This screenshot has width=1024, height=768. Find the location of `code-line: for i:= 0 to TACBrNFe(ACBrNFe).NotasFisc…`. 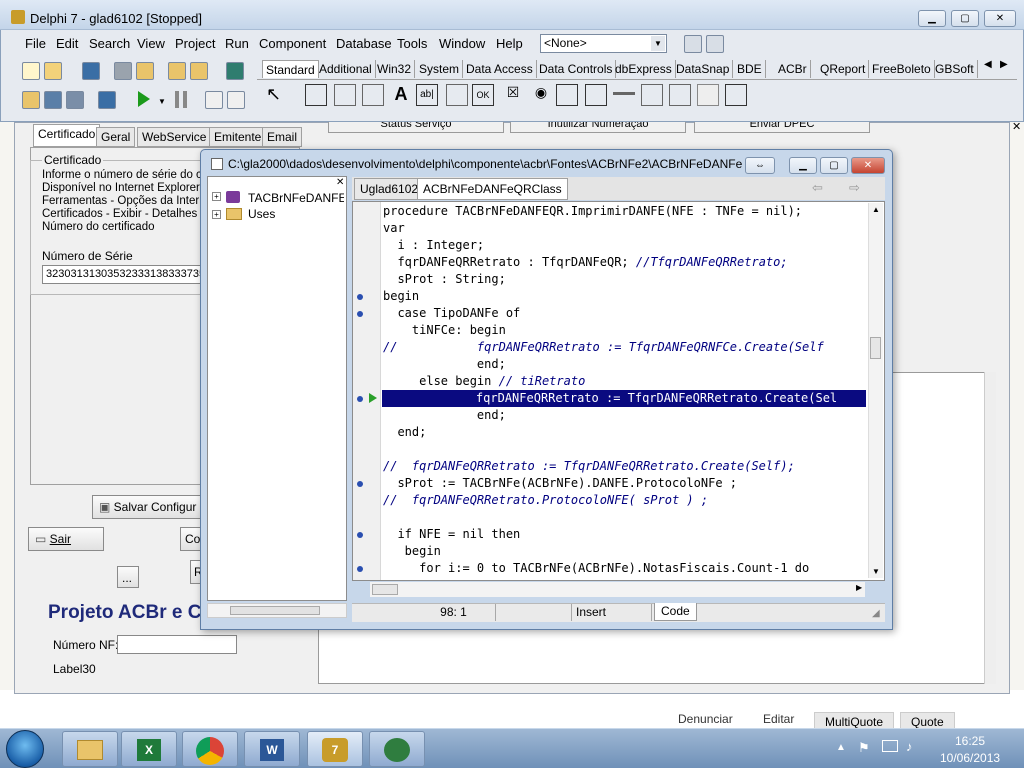

code-line: for i:= 0 to TACBrNFe(ACBrNFe).NotasFisc… is located at coordinates (596, 568).